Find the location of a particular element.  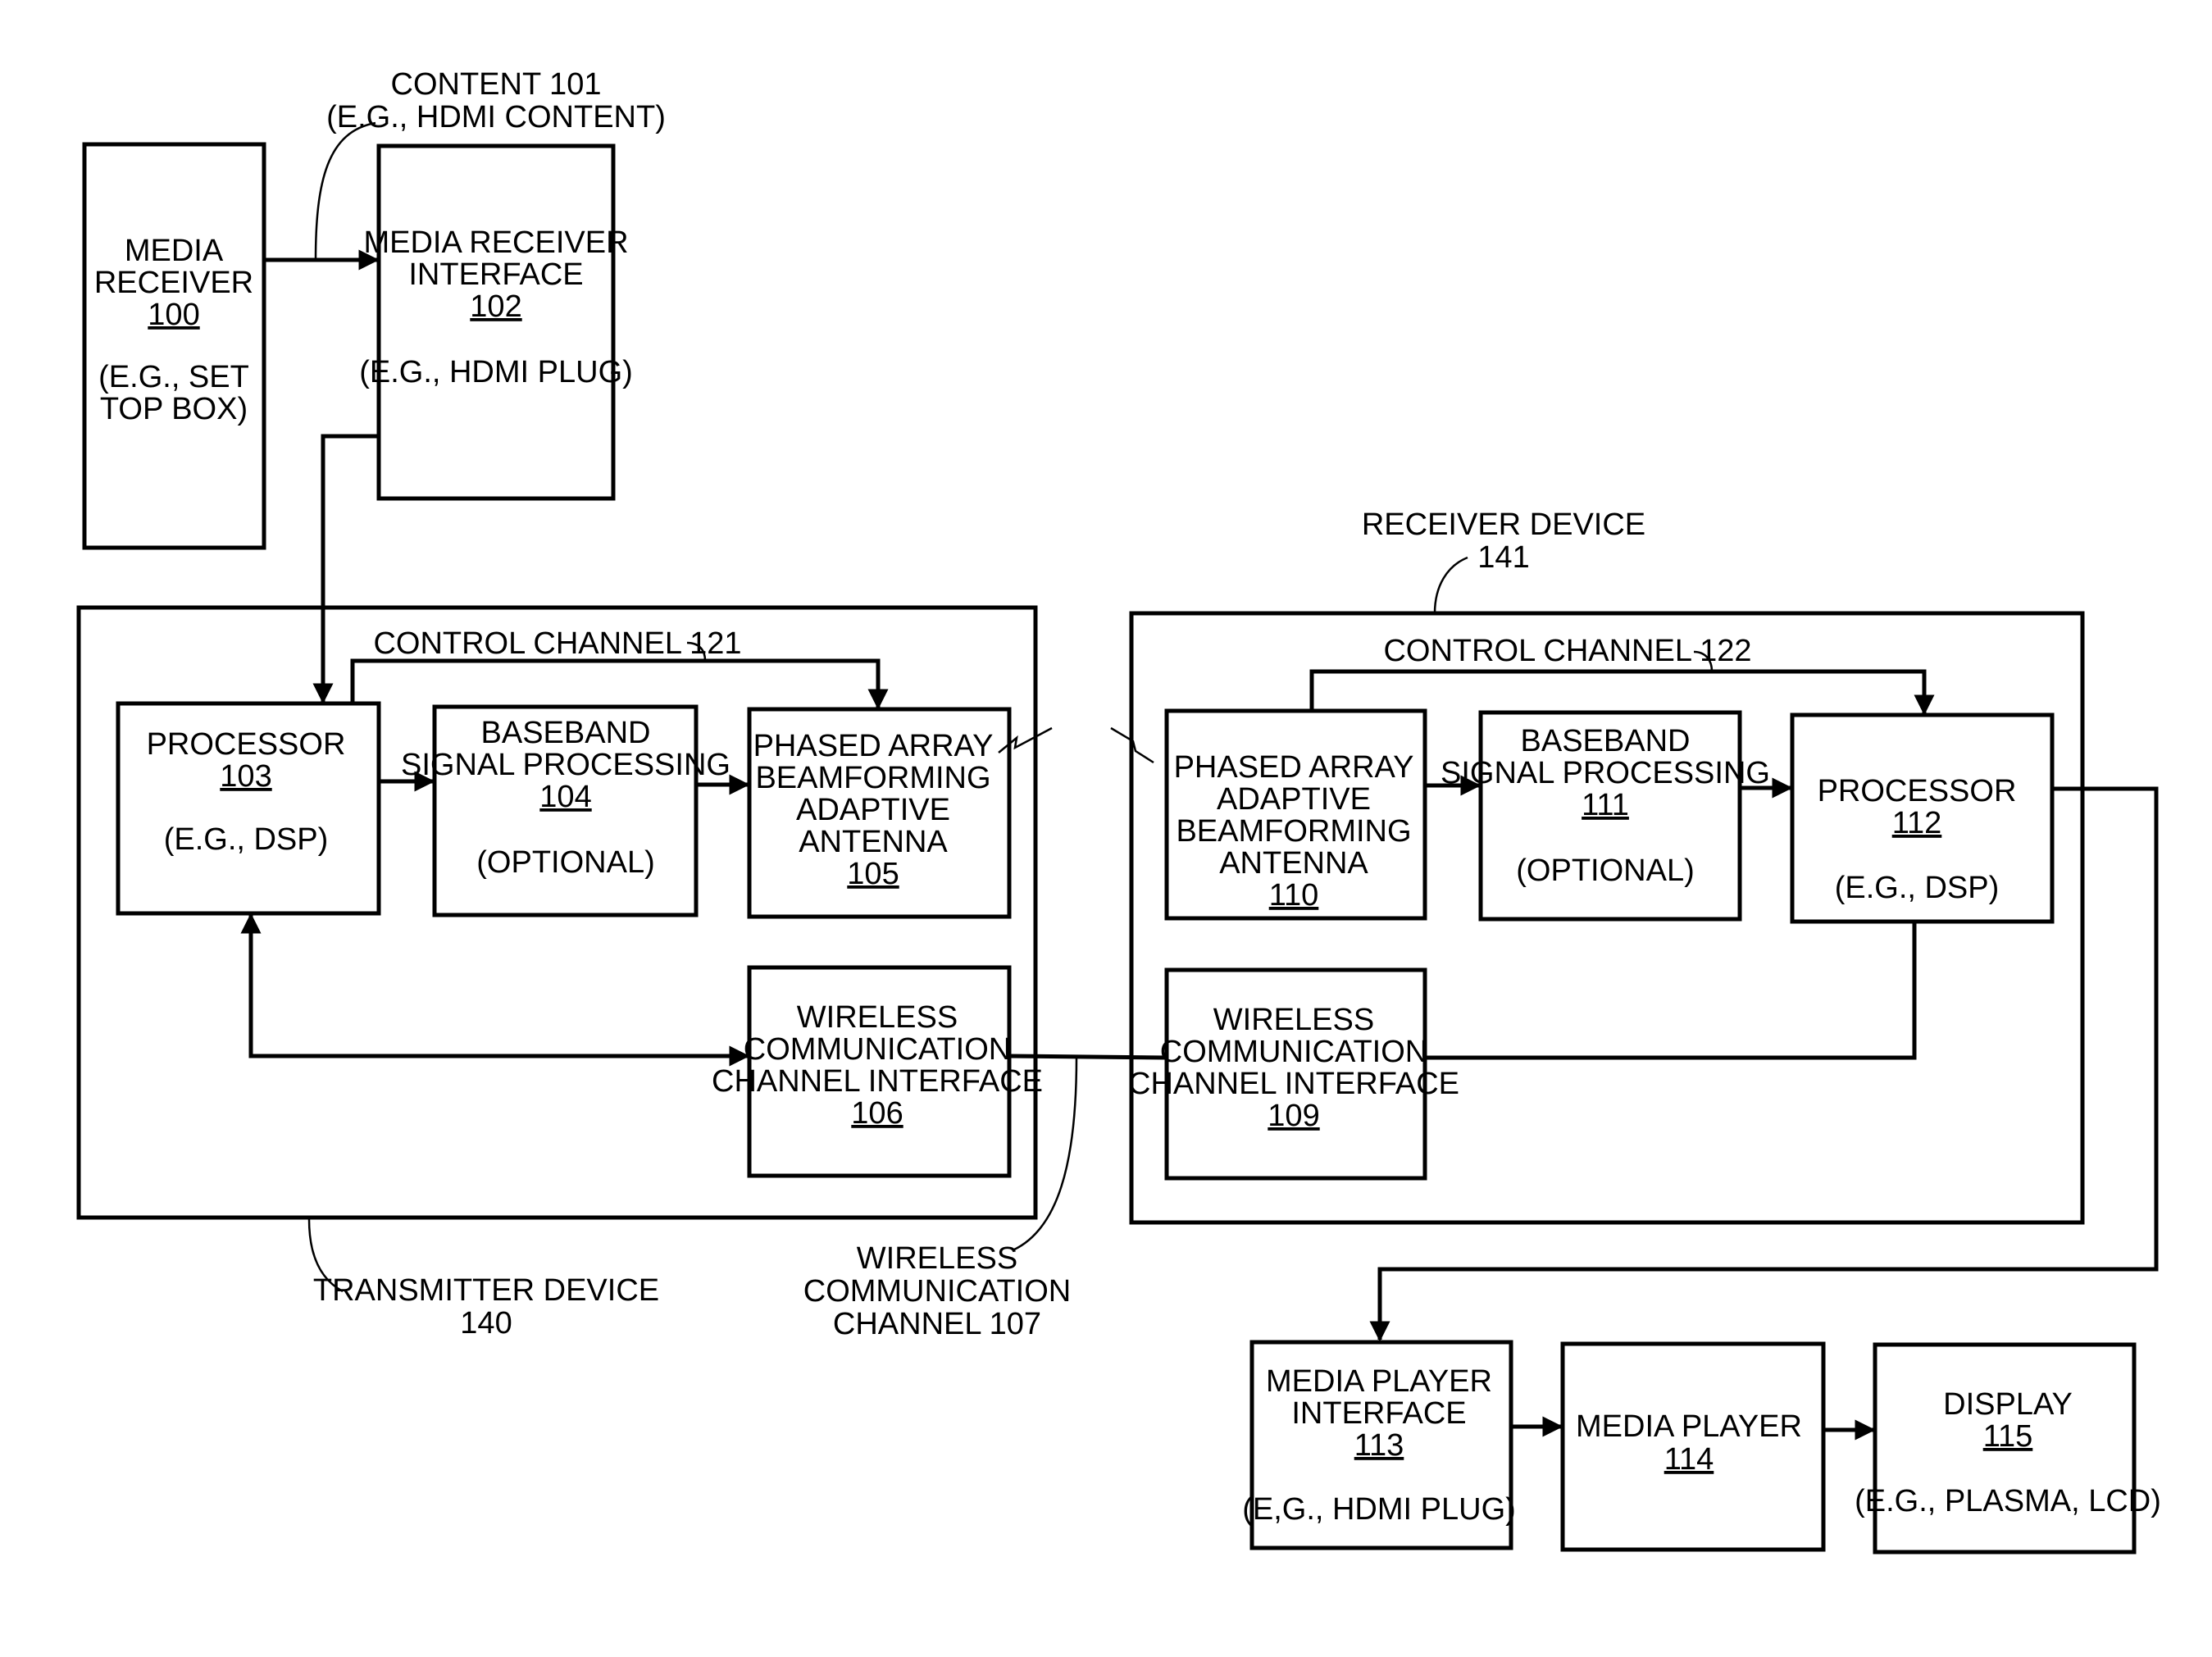

label-receiver-device-ref: 141 is located at coordinates (1503, 557).